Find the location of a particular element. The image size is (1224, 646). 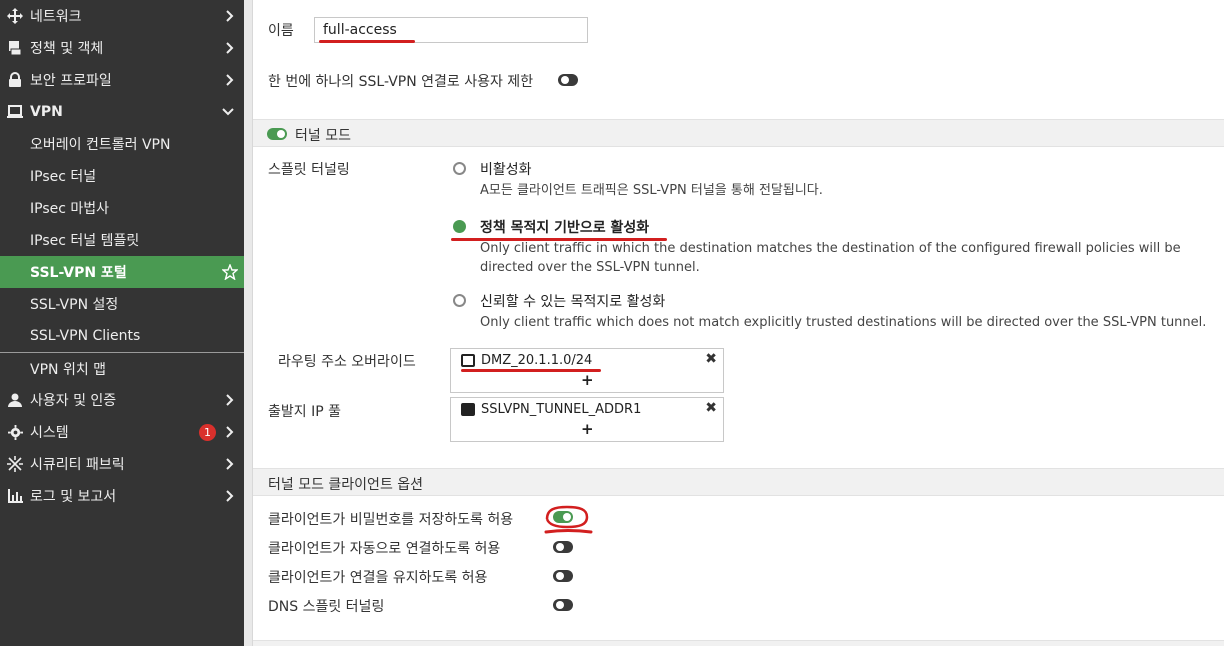

laptop-icon is located at coordinates (15, 112).